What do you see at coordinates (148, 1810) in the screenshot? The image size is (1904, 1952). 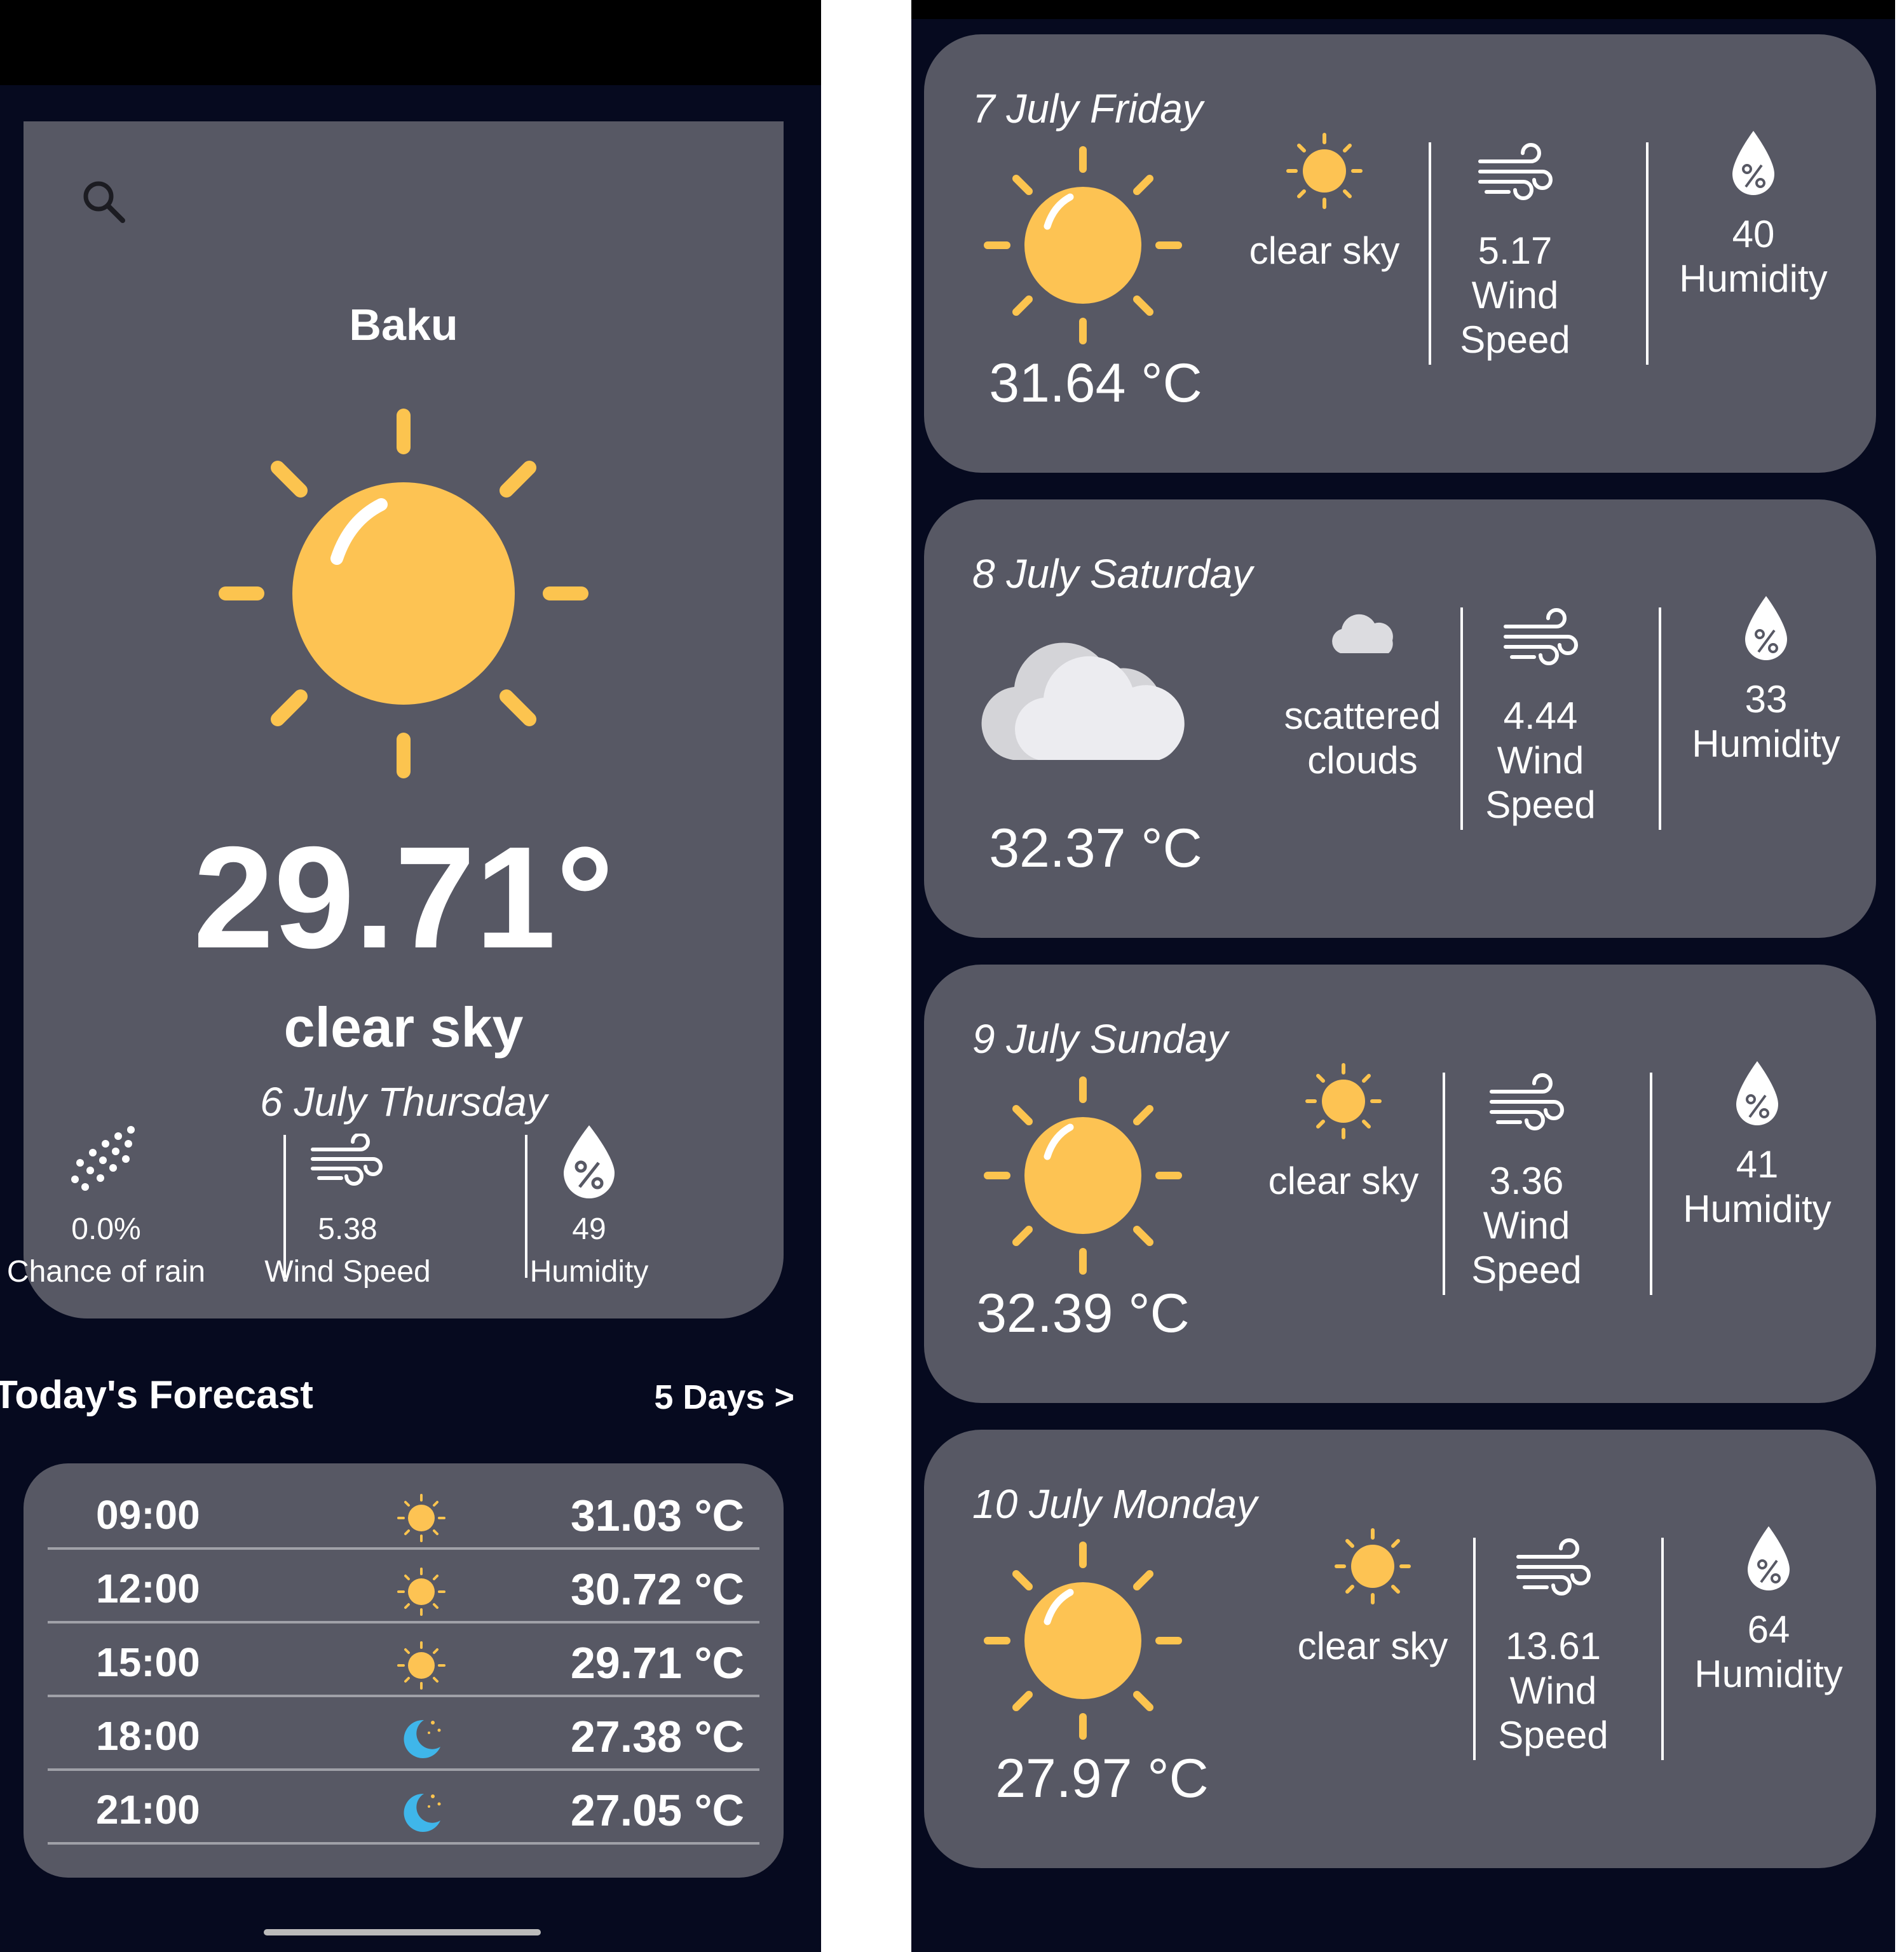 I see `hour-time: 21:00` at bounding box center [148, 1810].